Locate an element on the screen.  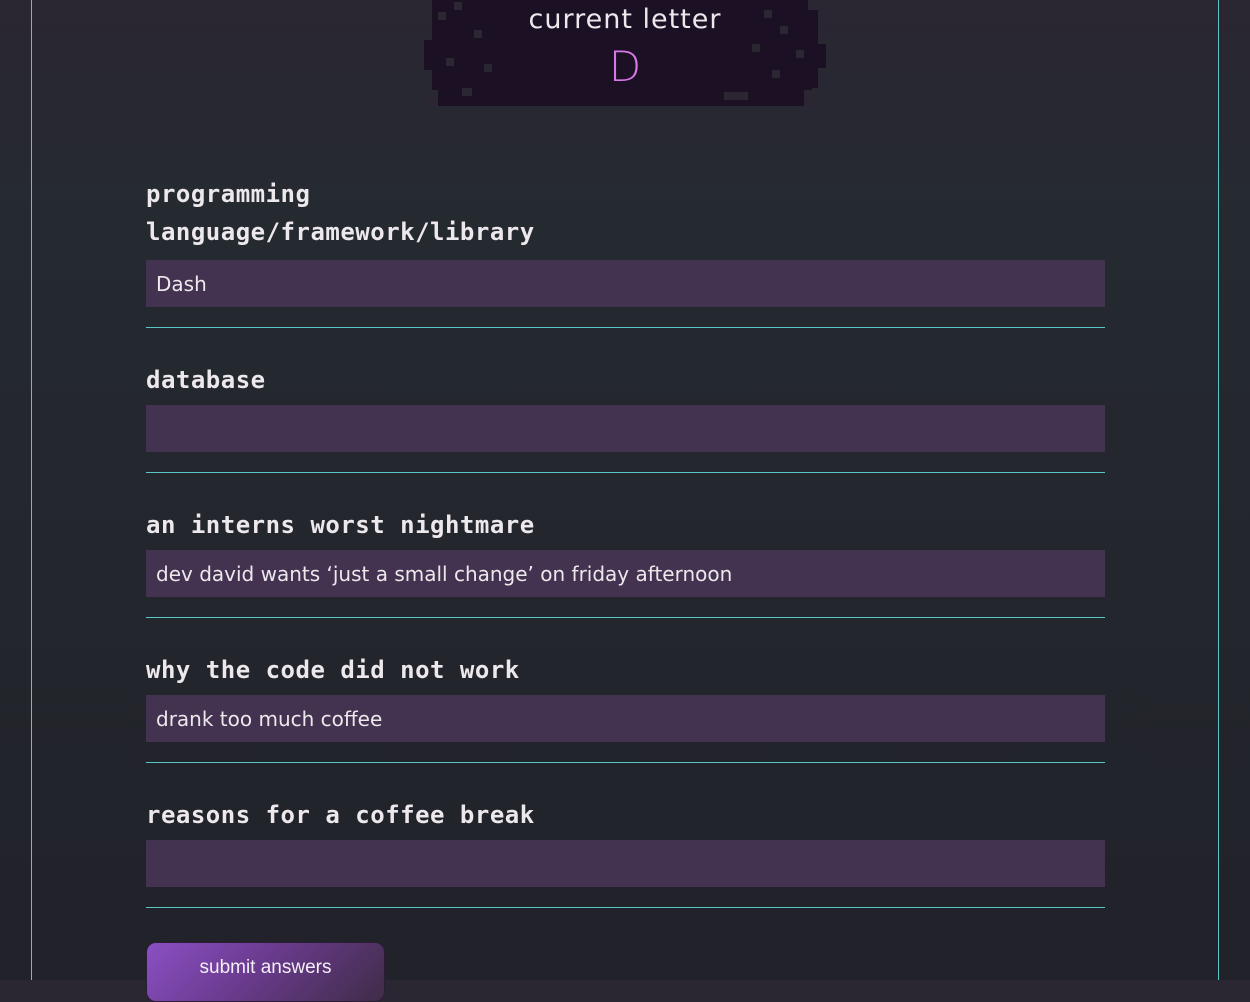
programming-input is located at coordinates (625, 283).